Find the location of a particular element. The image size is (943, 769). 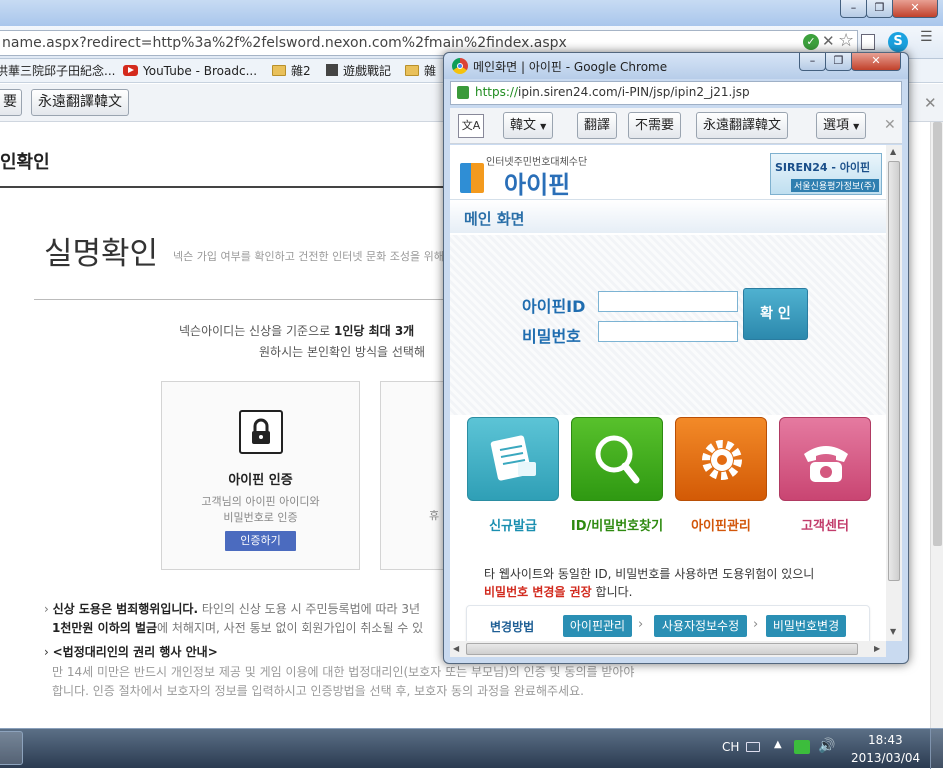

gear-icon is located at coordinates (722, 460).